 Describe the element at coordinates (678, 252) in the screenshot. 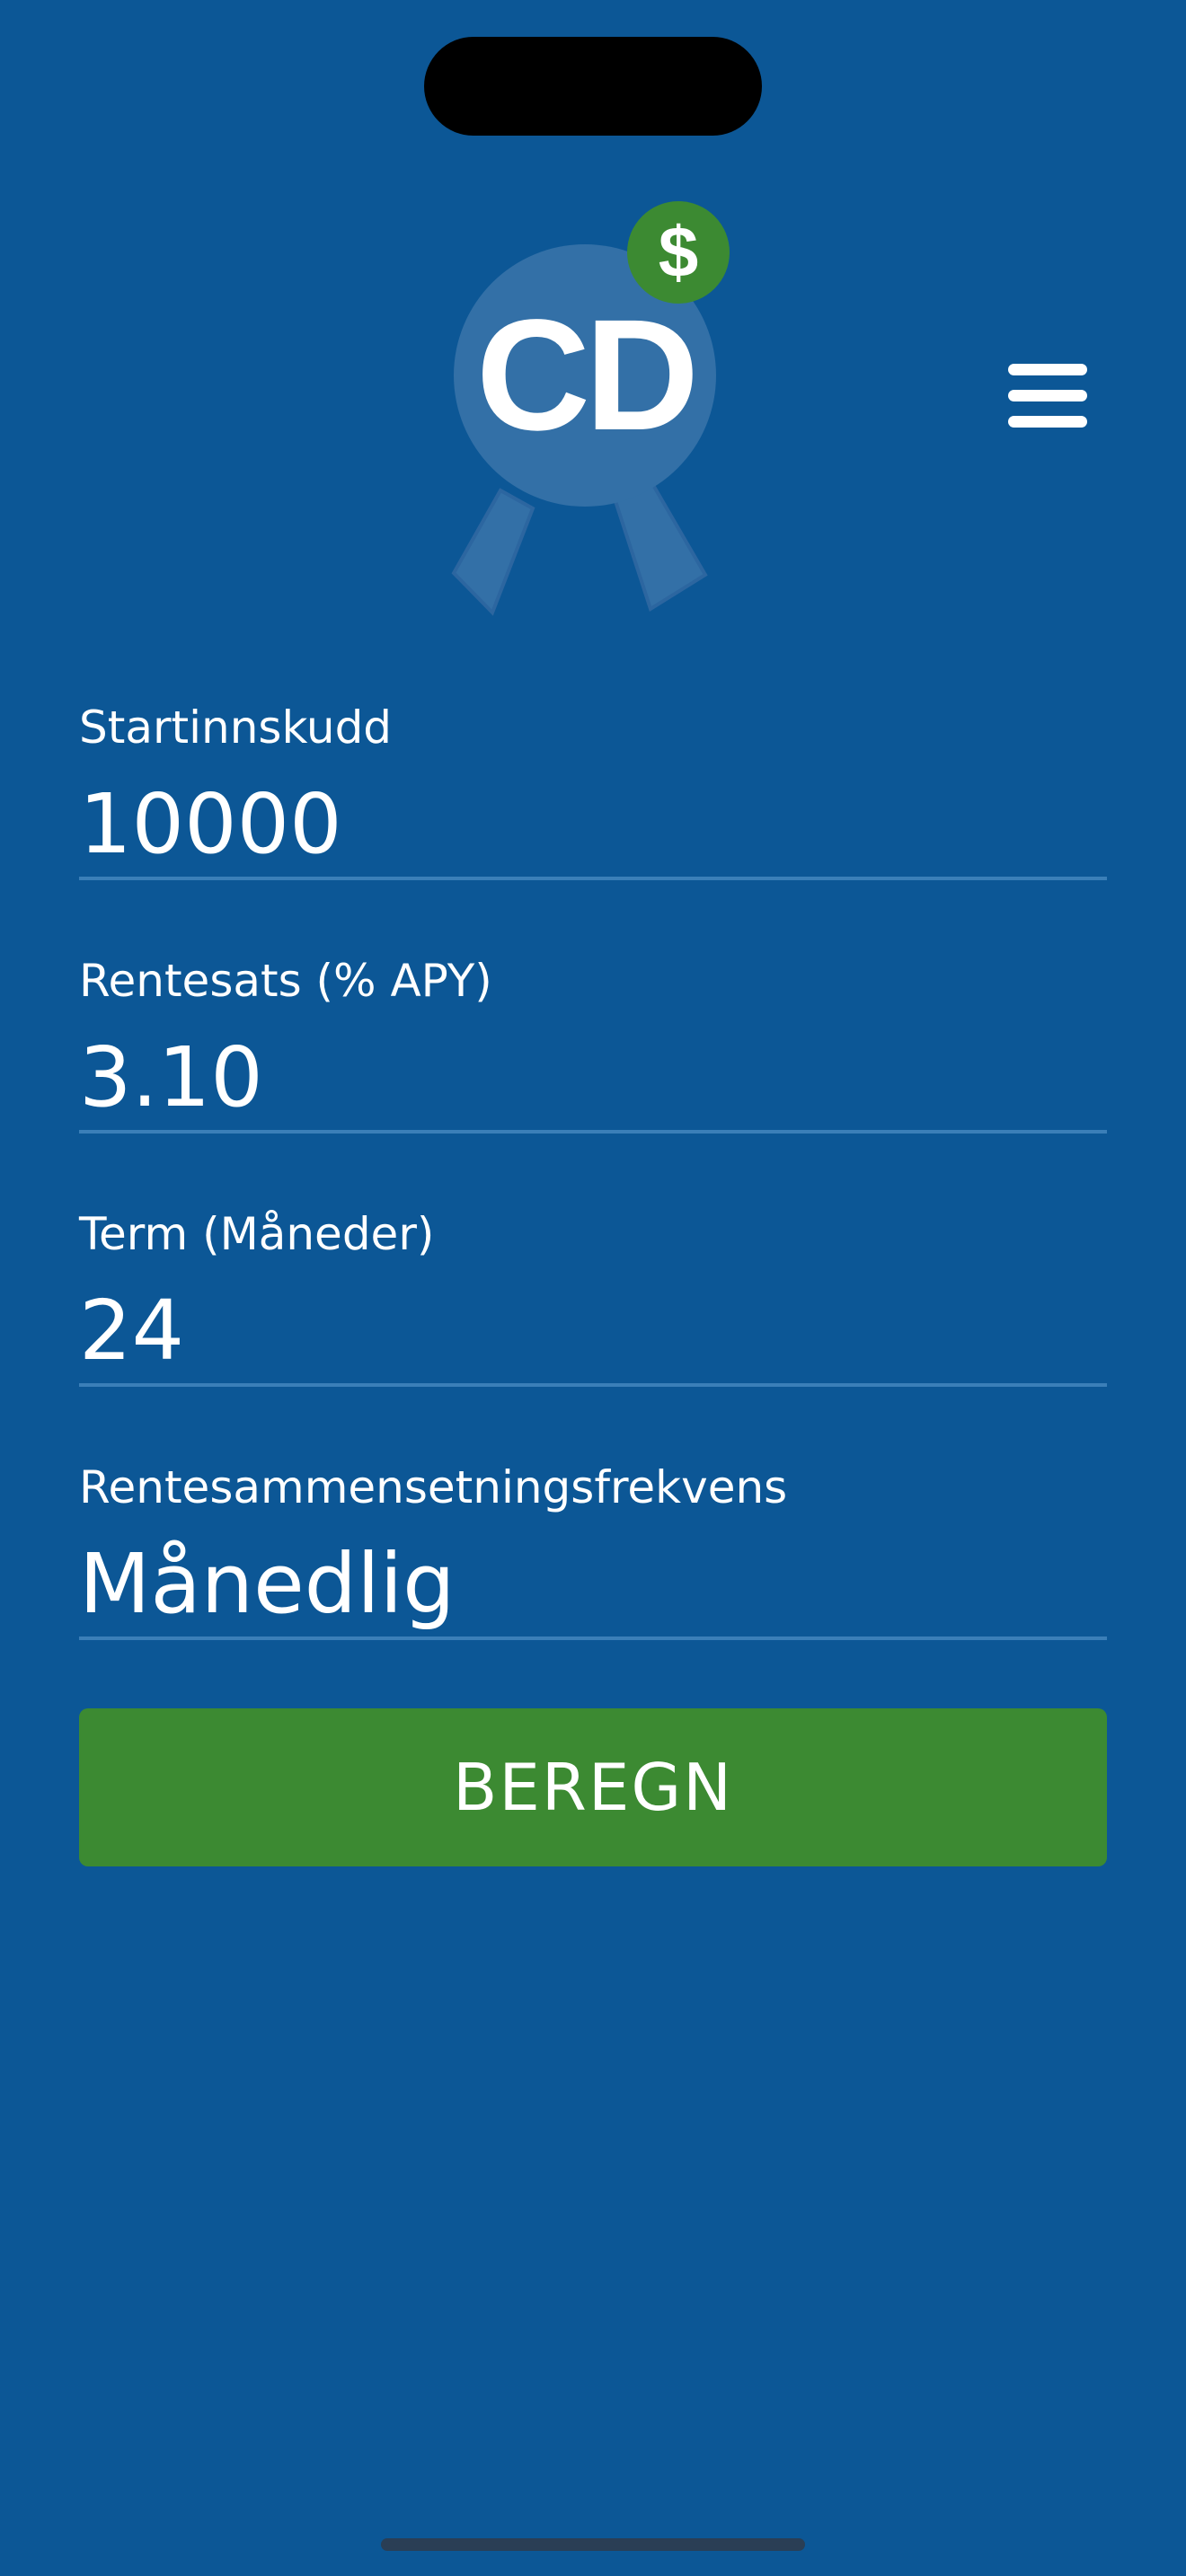

I see `dollar-badge: $` at that location.